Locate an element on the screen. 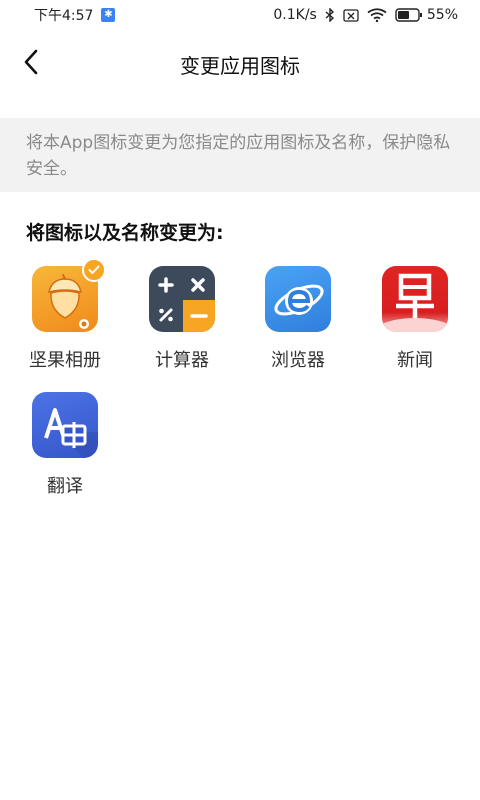  info-banner: 将本App图标变更为您指定的应用图标及名称，保护隐私安全。 is located at coordinates (240, 155).